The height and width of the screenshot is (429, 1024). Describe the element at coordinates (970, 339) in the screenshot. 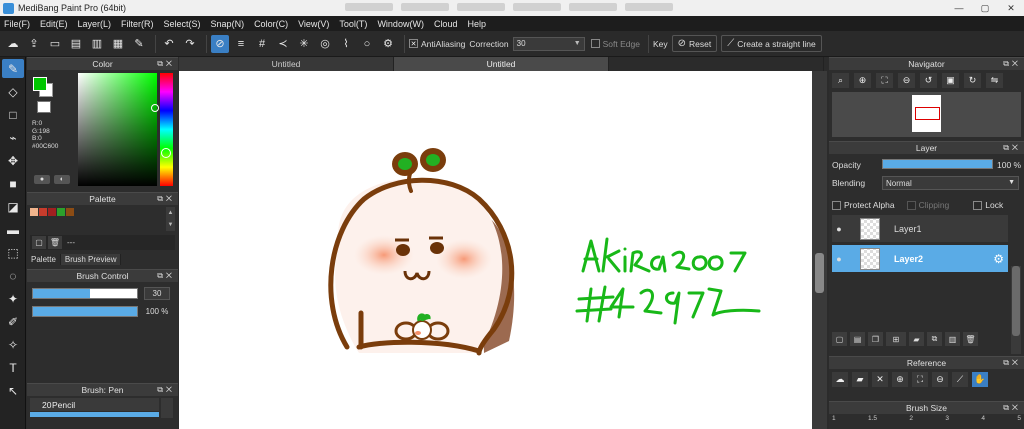

I see `delete-layer-icon: 🗑` at that location.